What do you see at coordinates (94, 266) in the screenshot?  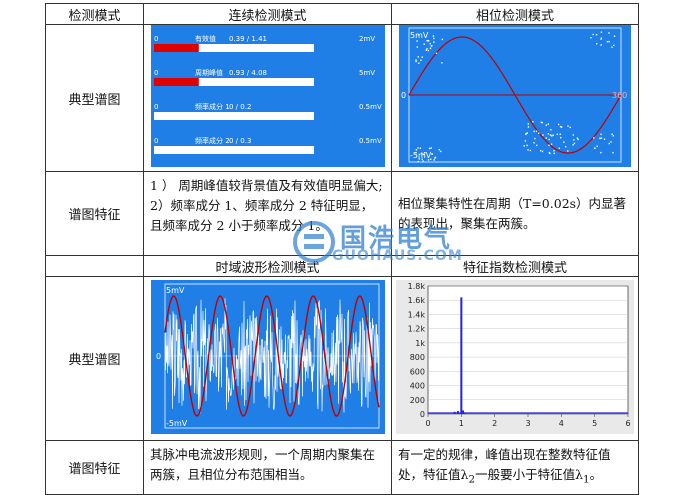 I see `row-label-empty` at bounding box center [94, 266].